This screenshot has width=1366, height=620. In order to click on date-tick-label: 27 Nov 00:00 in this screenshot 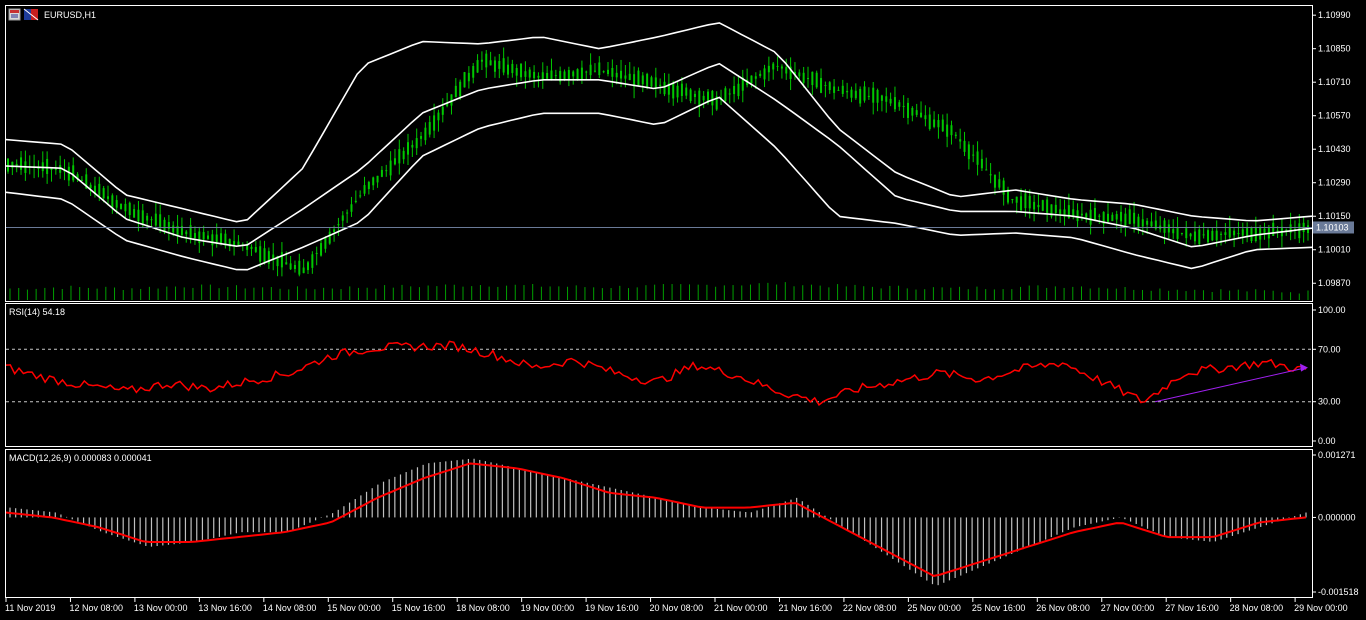, I will do `click(1128, 608)`.